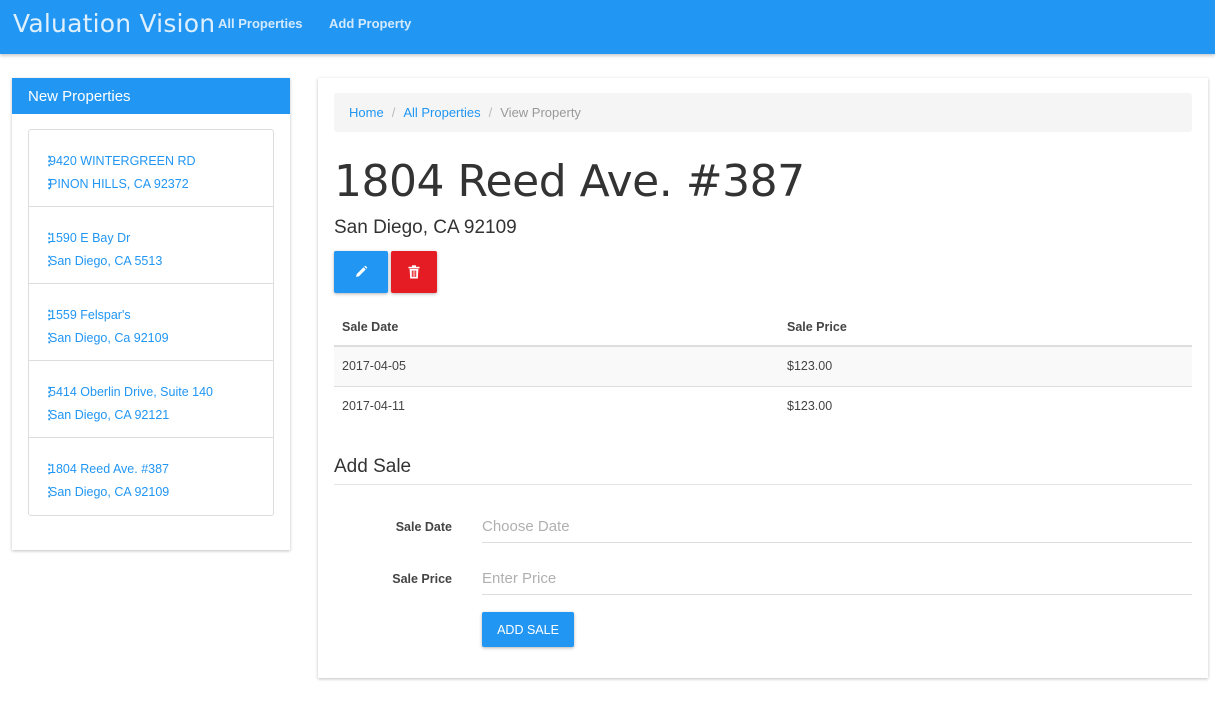 The width and height of the screenshot is (1215, 703). Describe the element at coordinates (837, 579) in the screenshot. I see `sale-price-input` at that location.